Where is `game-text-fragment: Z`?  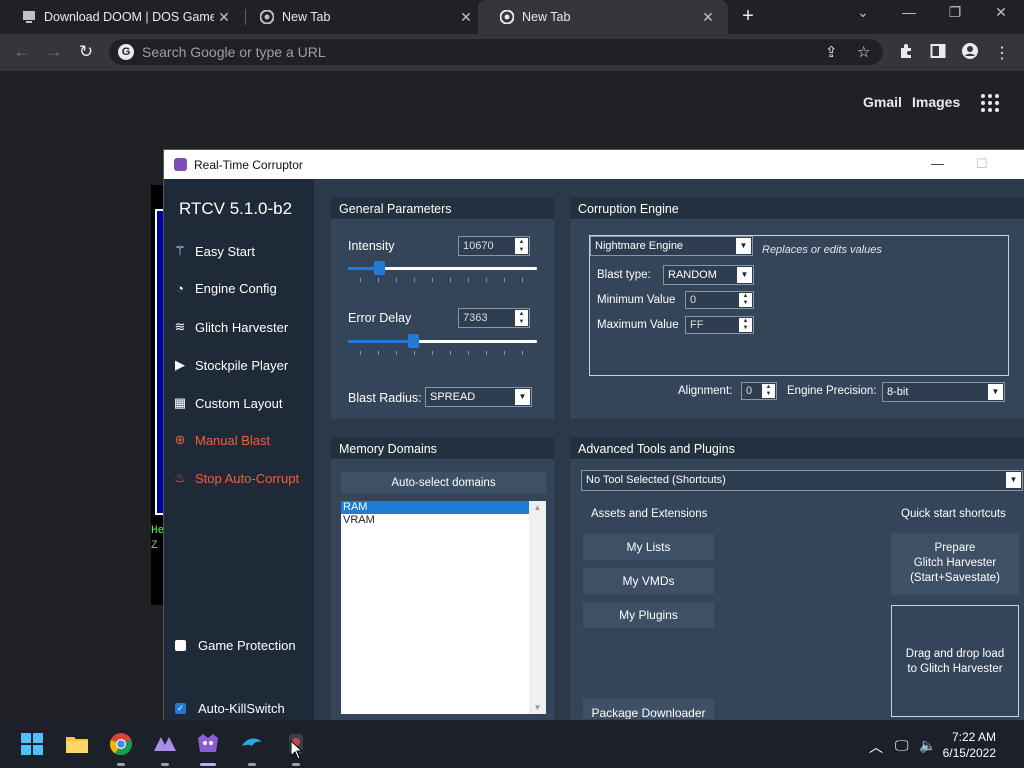
game-text-fragment: Z is located at coordinates (154, 546).